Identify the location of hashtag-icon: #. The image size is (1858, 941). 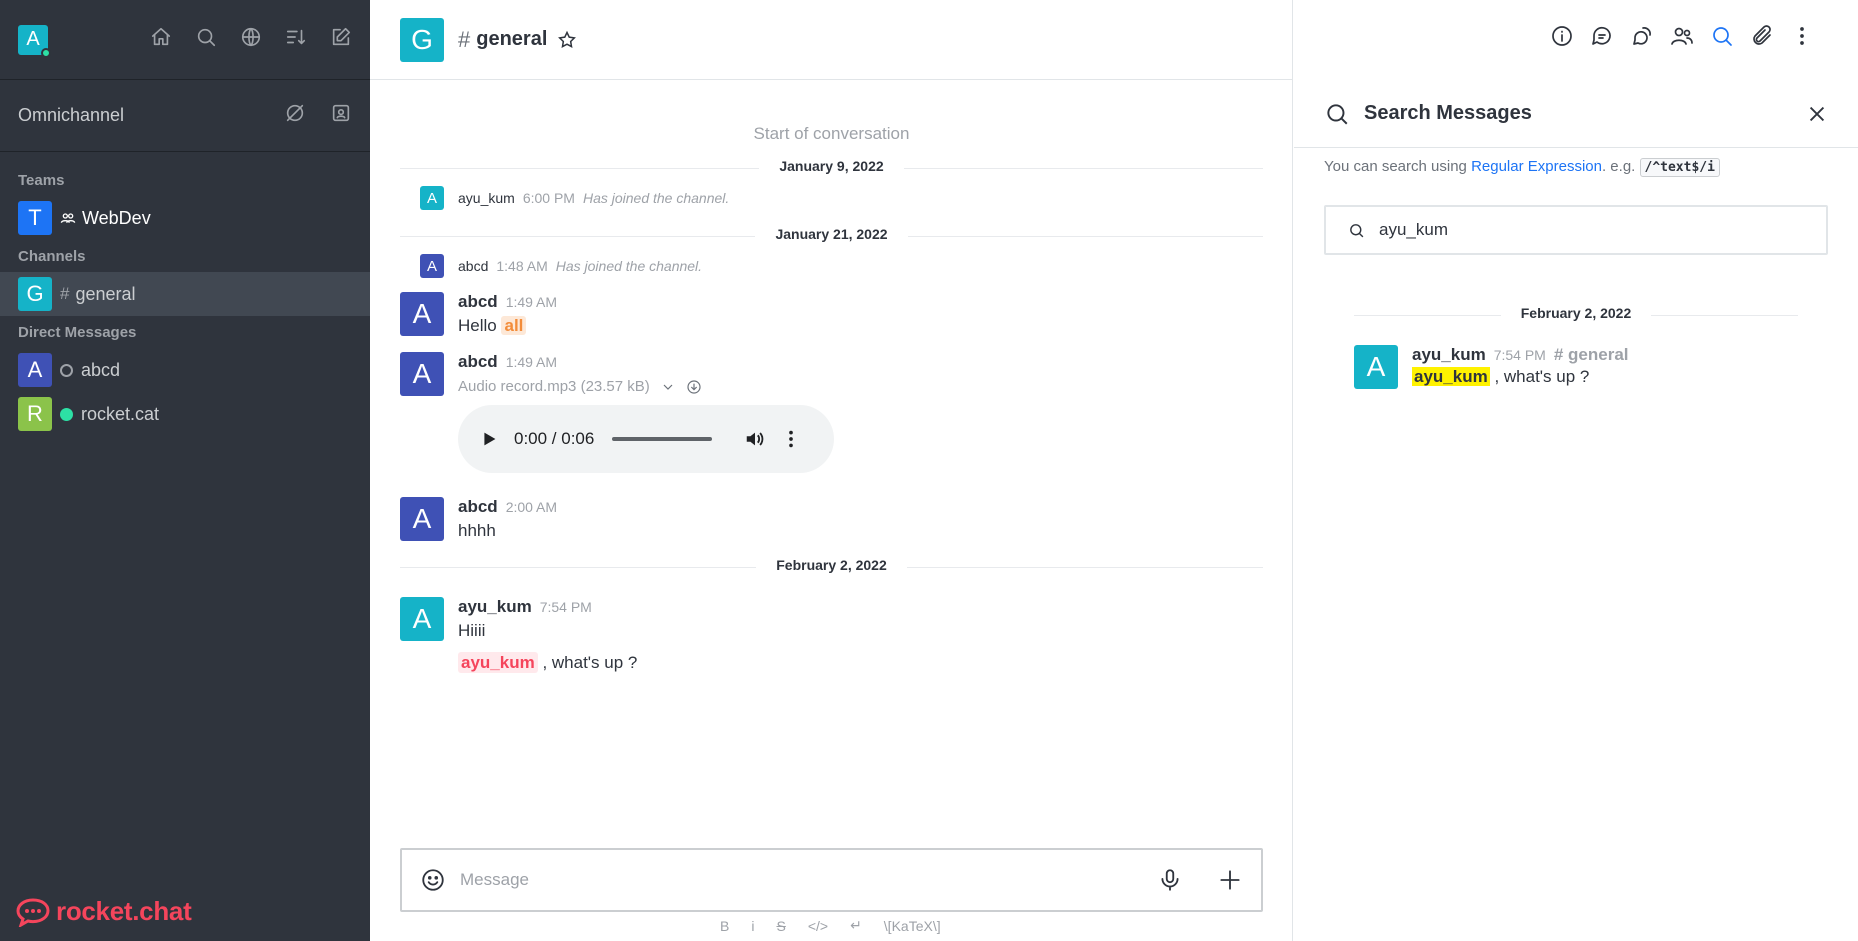
(65, 293).